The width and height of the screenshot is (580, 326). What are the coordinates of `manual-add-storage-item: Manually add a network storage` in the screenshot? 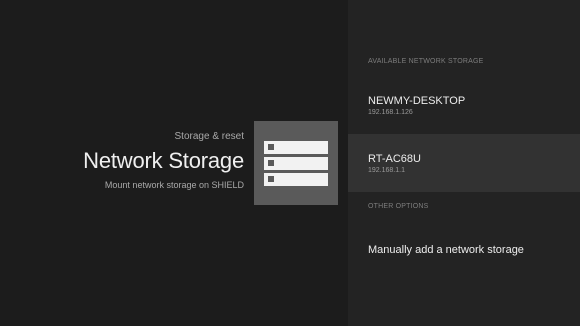 It's located at (464, 250).